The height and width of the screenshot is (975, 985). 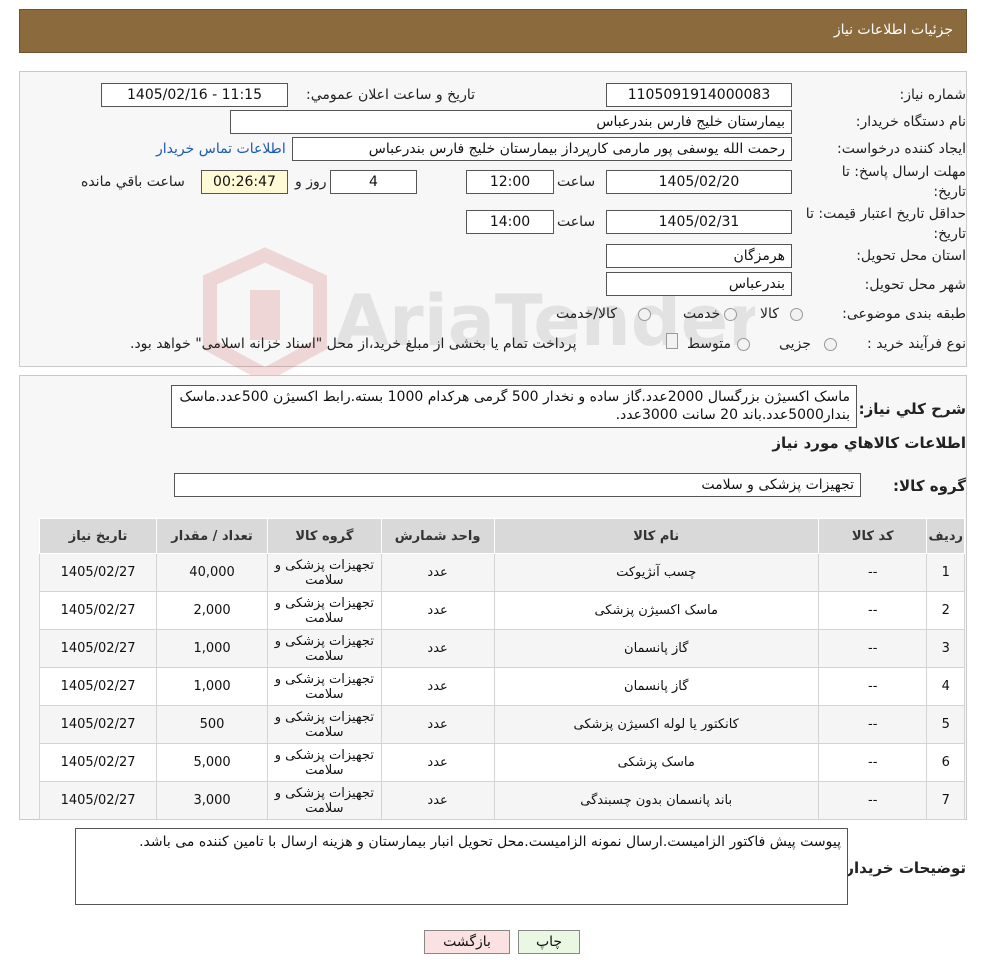 I want to click on purchase-type-label: نوع فرآیند خرید :, so click(x=916, y=344).